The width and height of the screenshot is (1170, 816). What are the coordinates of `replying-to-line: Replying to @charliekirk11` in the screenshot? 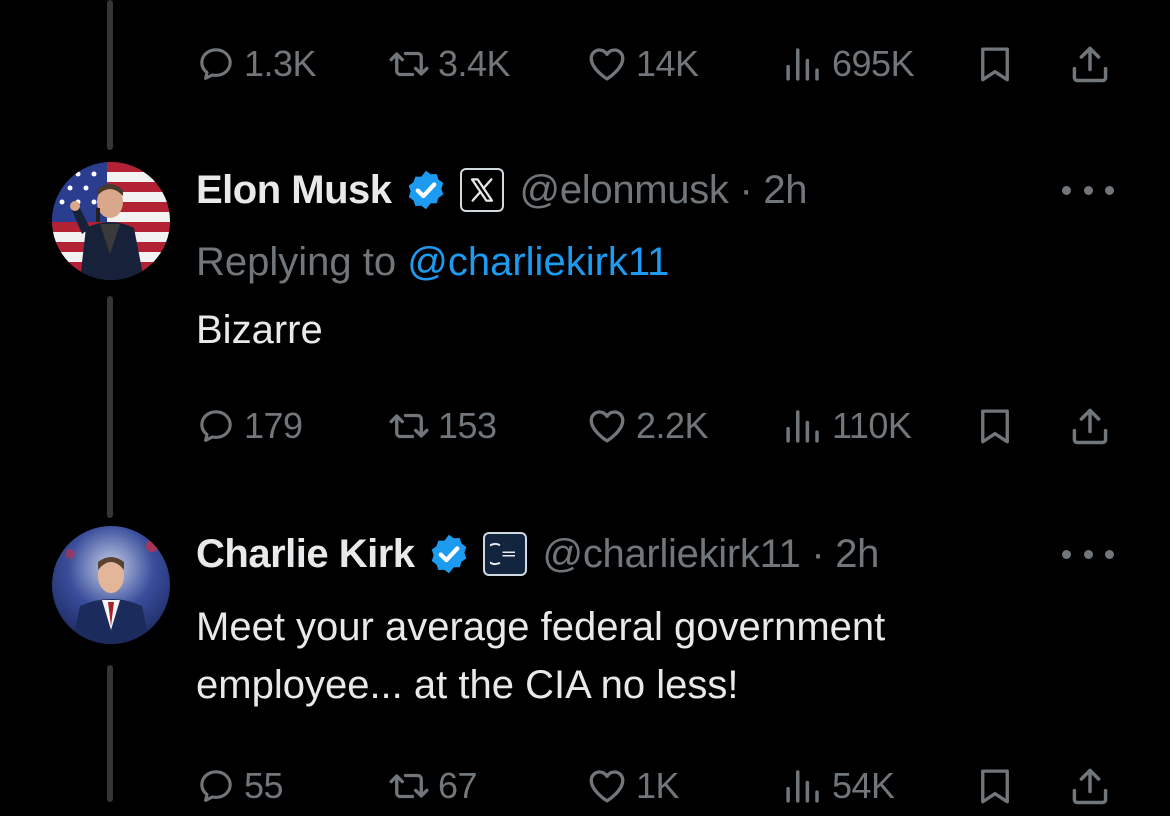 It's located at (432, 262).